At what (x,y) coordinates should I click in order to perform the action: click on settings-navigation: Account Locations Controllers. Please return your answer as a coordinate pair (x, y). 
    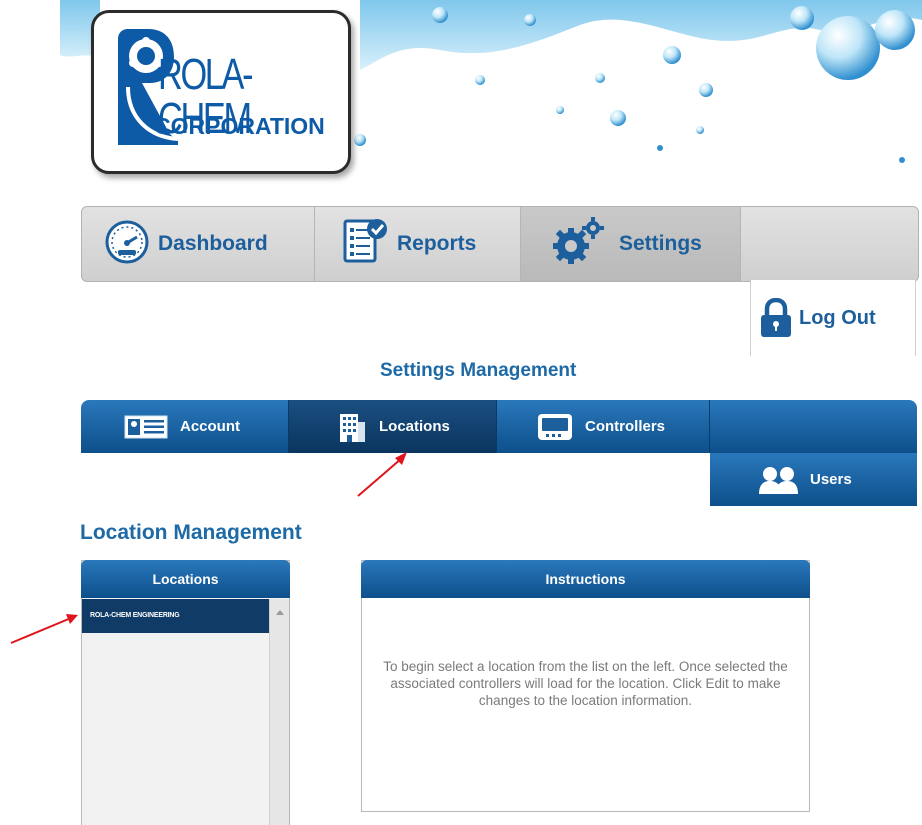
    Looking at the image, I should click on (499, 426).